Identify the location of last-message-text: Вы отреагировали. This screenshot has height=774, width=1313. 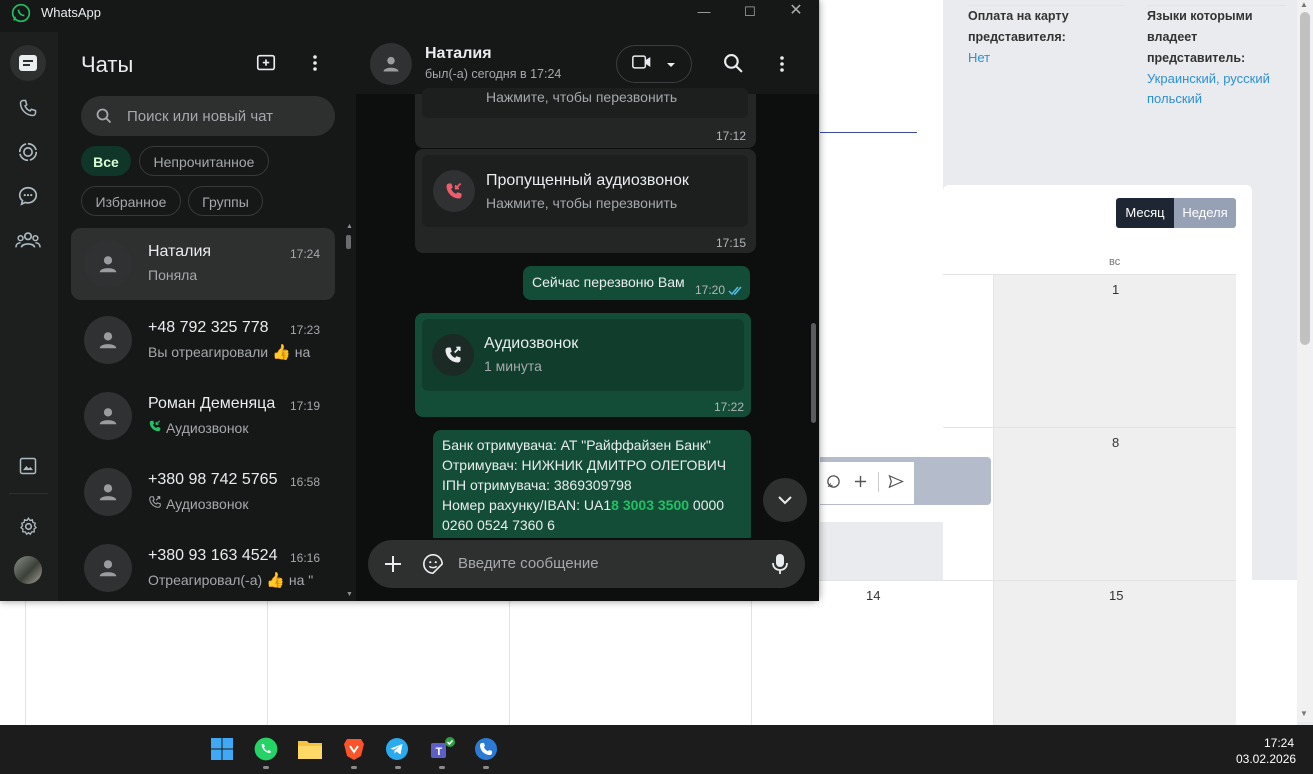
(208, 352).